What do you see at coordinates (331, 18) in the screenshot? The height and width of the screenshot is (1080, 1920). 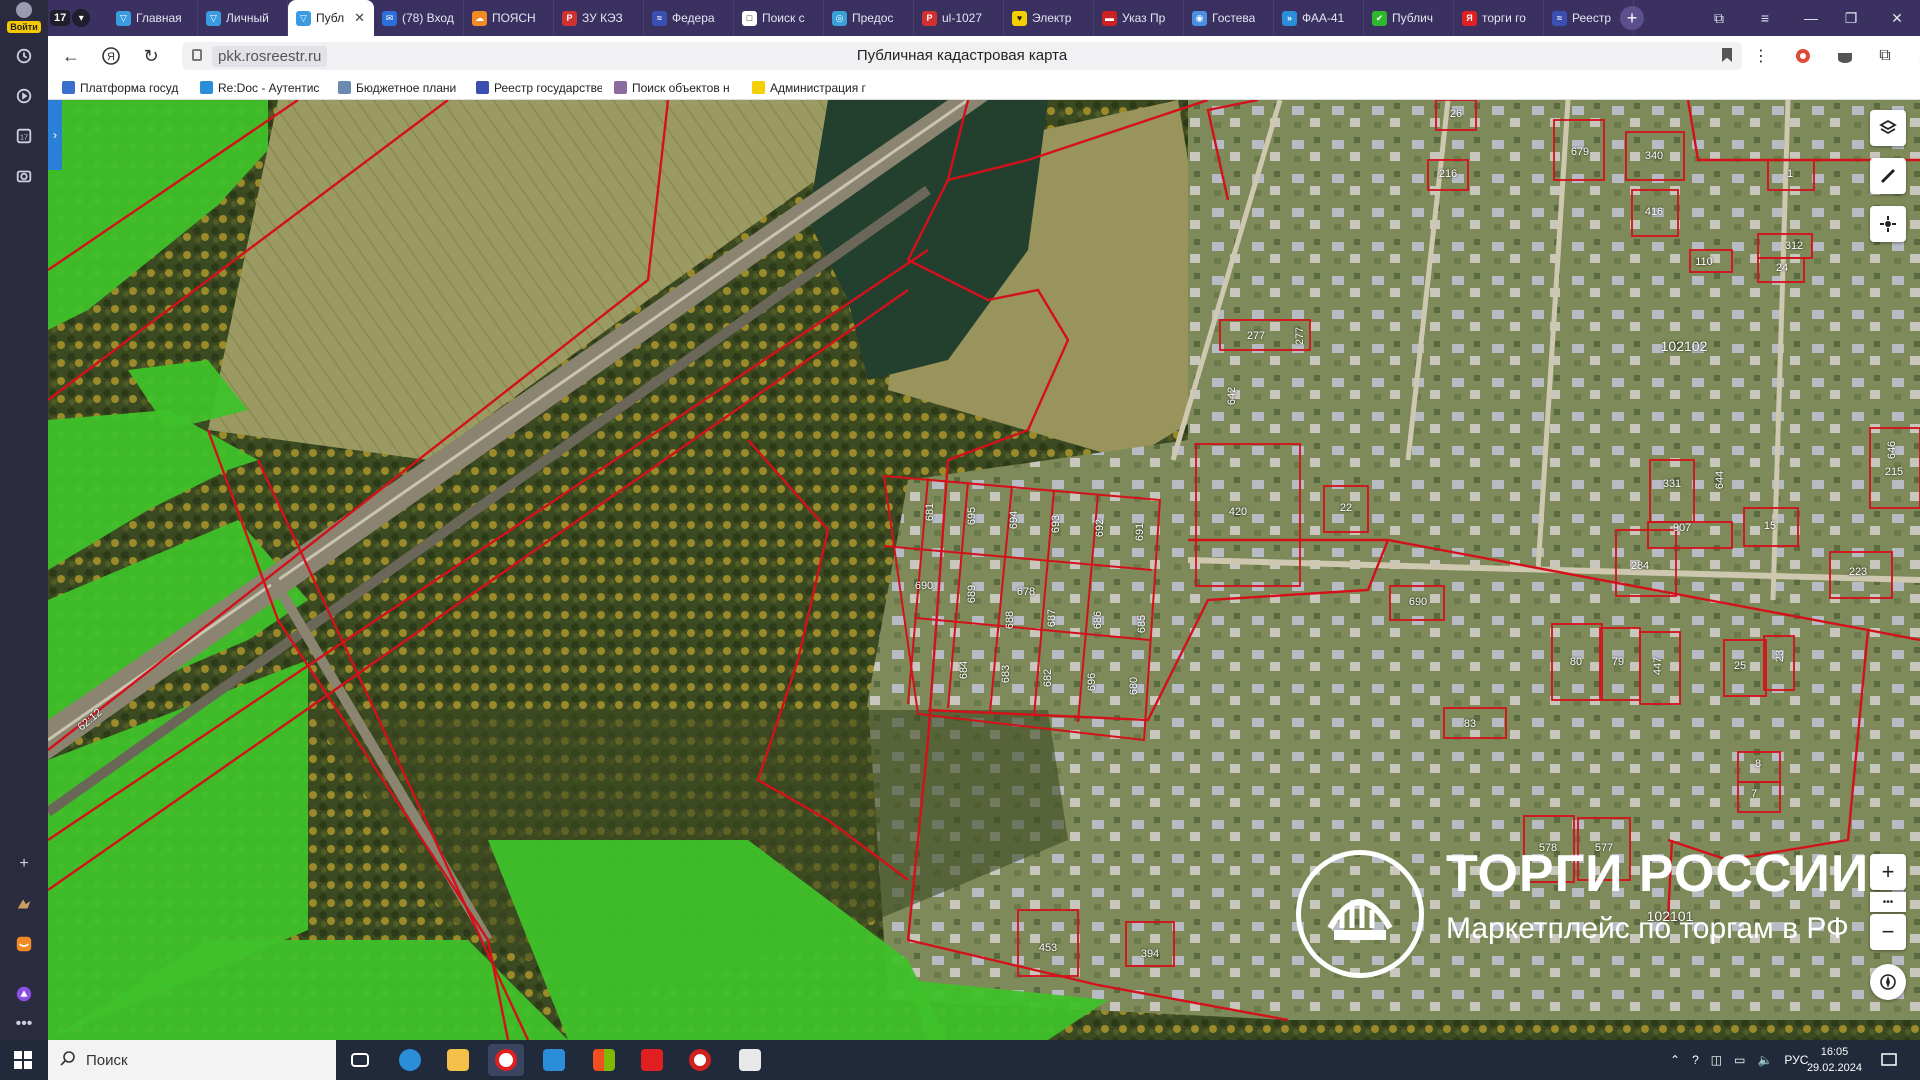 I see `tab-2: ▽ Публ ✕` at bounding box center [331, 18].